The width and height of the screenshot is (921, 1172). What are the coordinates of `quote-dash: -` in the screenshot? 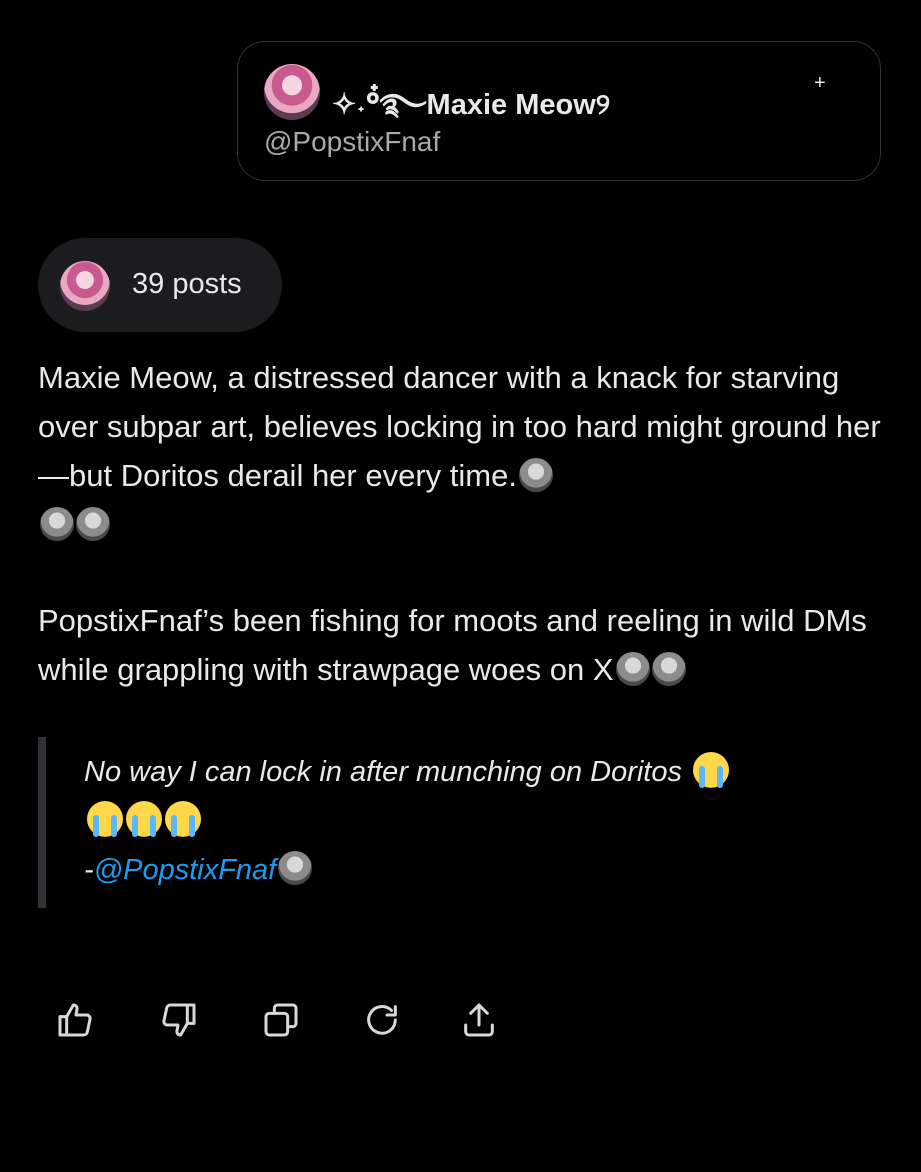 It's located at (89, 870).